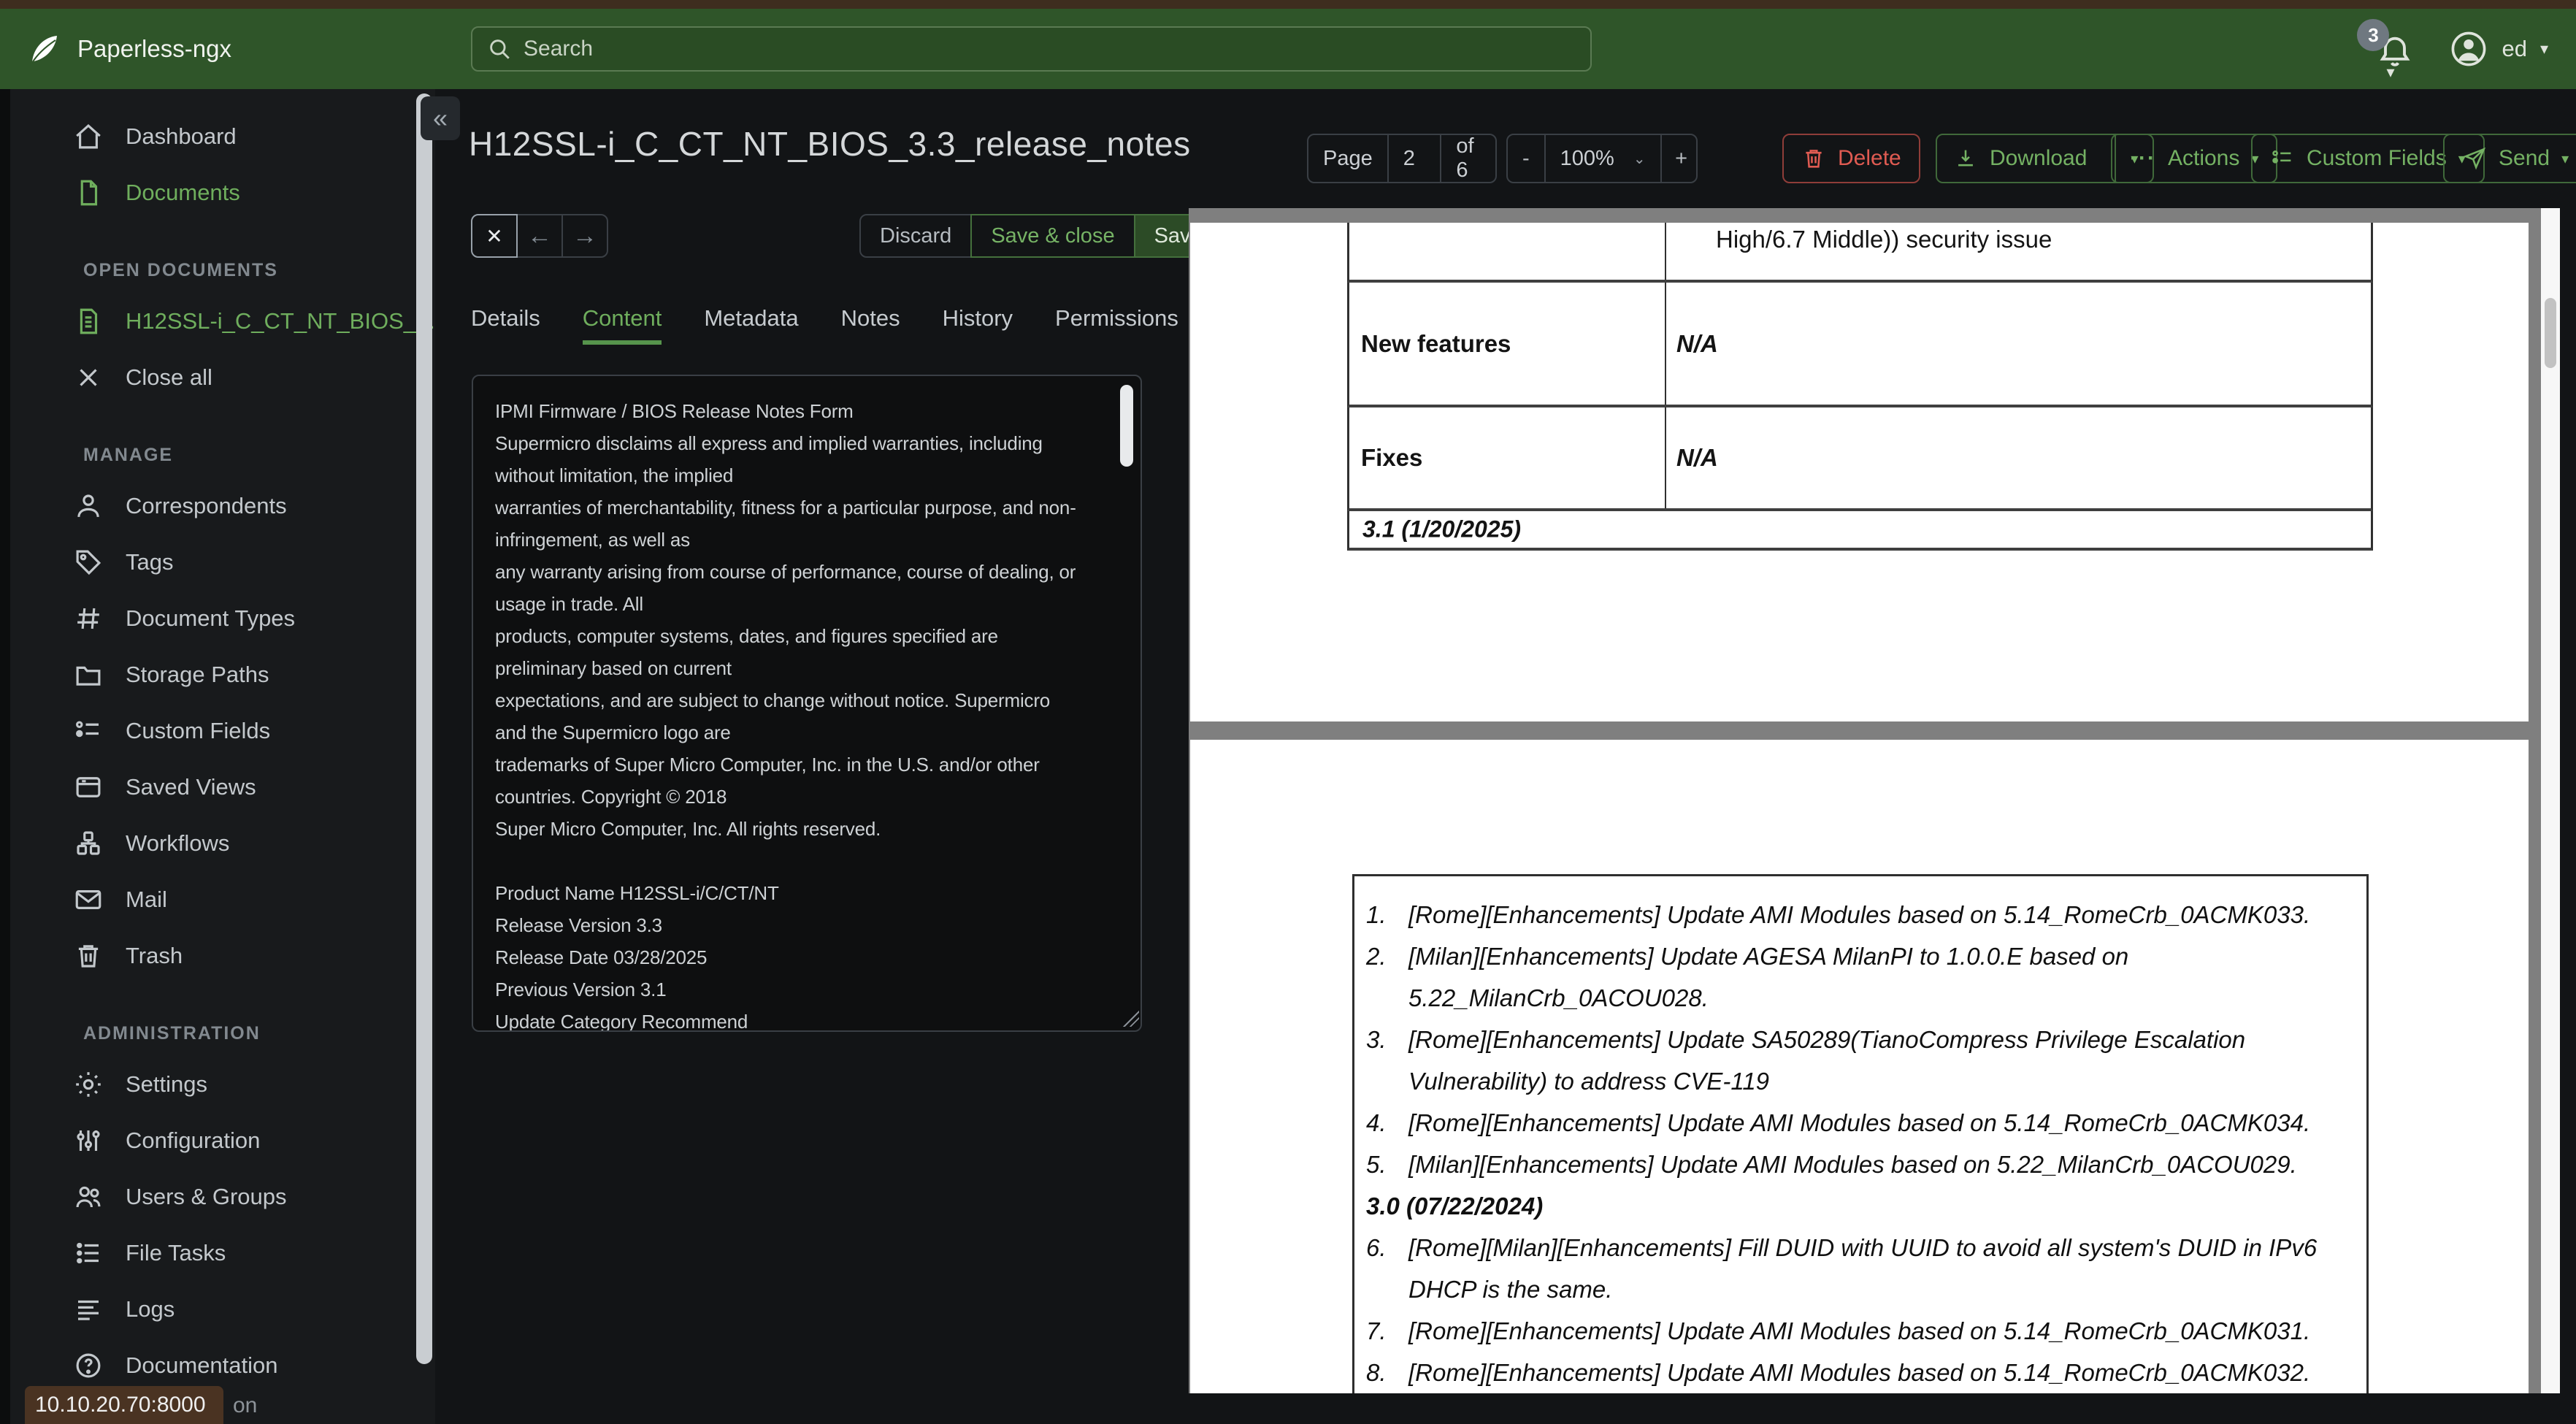  I want to click on table-cell: N/A, so click(1697, 457).